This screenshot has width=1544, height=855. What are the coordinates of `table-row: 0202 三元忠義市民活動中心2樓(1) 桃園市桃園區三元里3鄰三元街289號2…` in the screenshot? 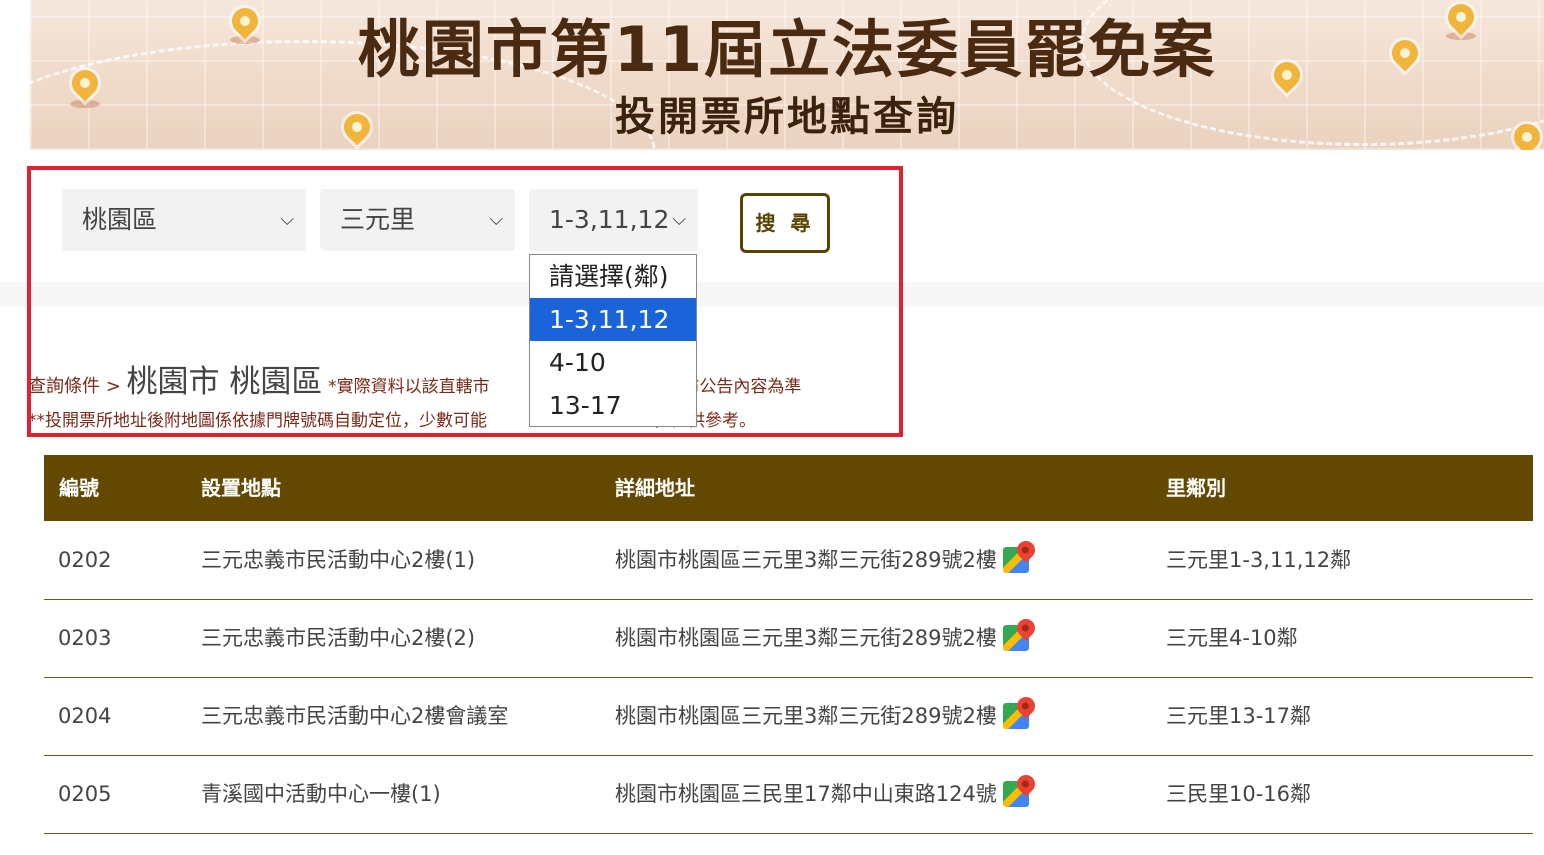 It's located at (788, 571).